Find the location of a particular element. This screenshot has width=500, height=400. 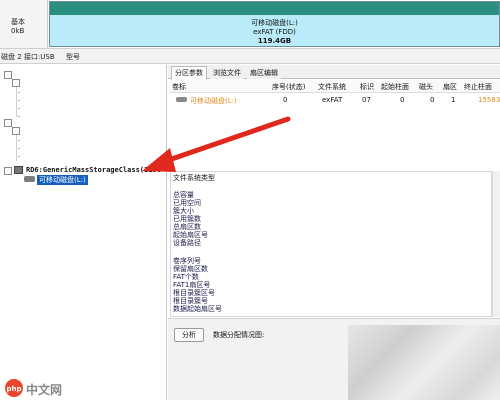

scrollbar is located at coordinates (496, 244).